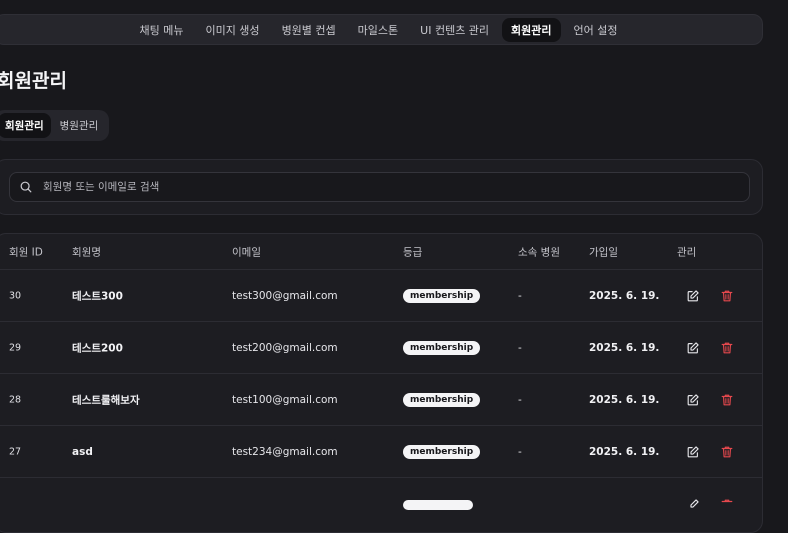  What do you see at coordinates (413, 252) in the screenshot?
I see `column-header-grade: 등급` at bounding box center [413, 252].